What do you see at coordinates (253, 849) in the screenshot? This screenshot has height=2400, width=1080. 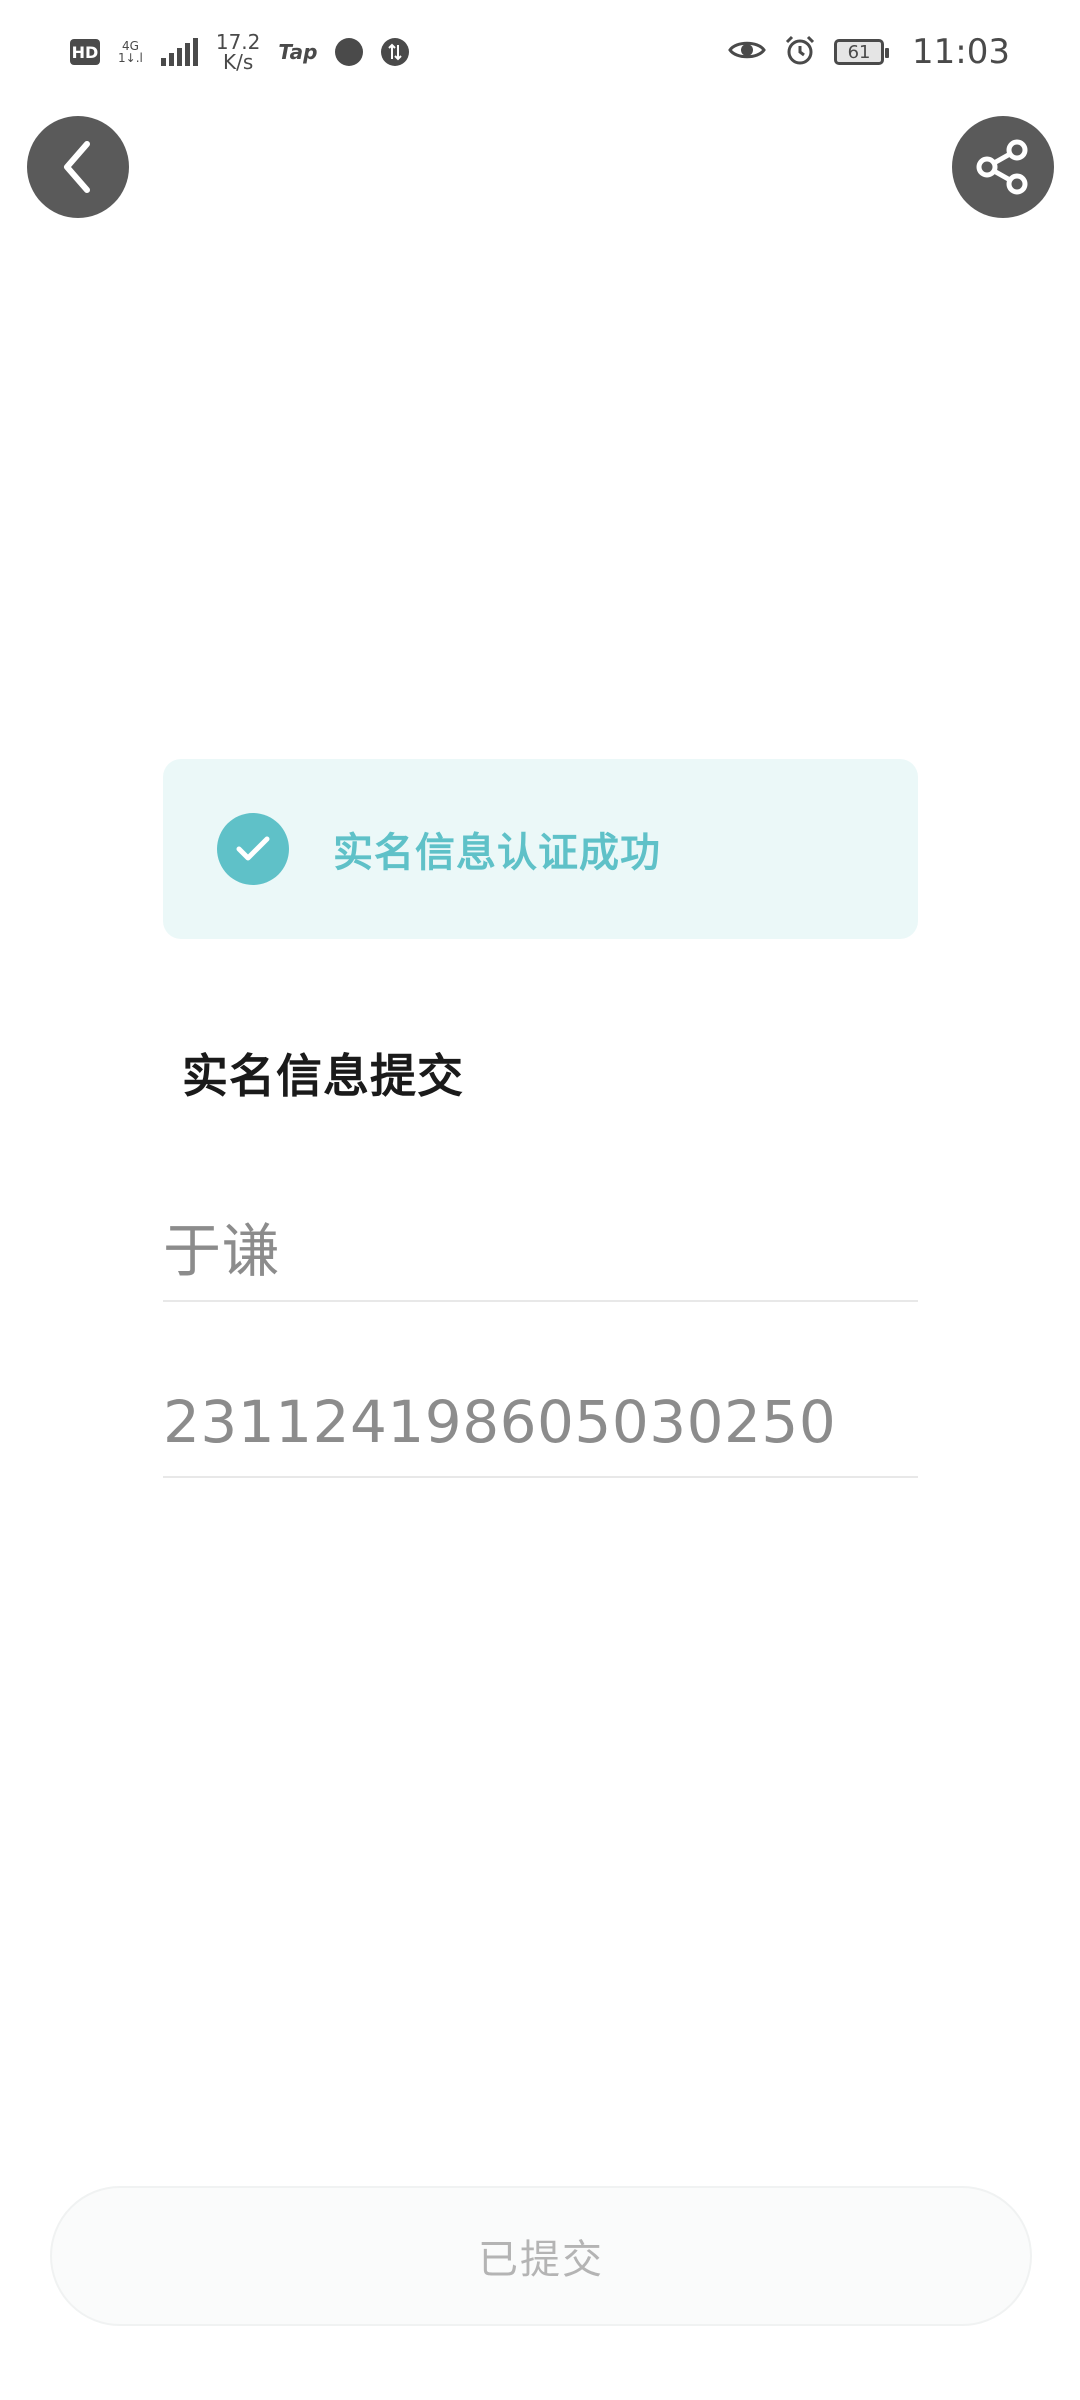 I see `check-icon` at bounding box center [253, 849].